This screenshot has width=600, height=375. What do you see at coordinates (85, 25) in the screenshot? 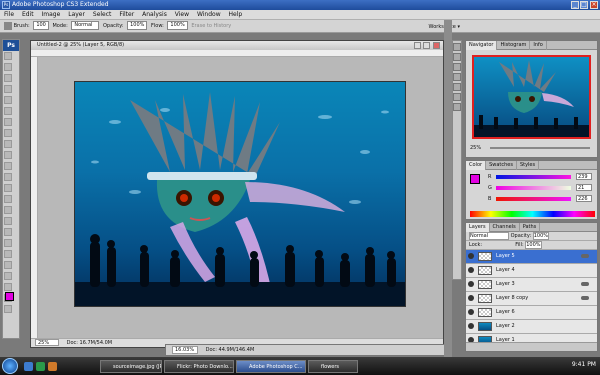
I see `mode-select: Normal` at bounding box center [85, 25].